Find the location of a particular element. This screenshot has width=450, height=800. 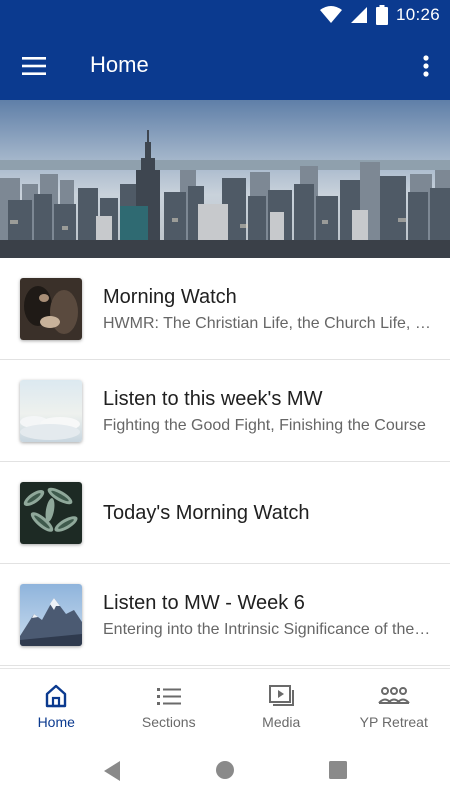

home-icon is located at coordinates (56, 696).